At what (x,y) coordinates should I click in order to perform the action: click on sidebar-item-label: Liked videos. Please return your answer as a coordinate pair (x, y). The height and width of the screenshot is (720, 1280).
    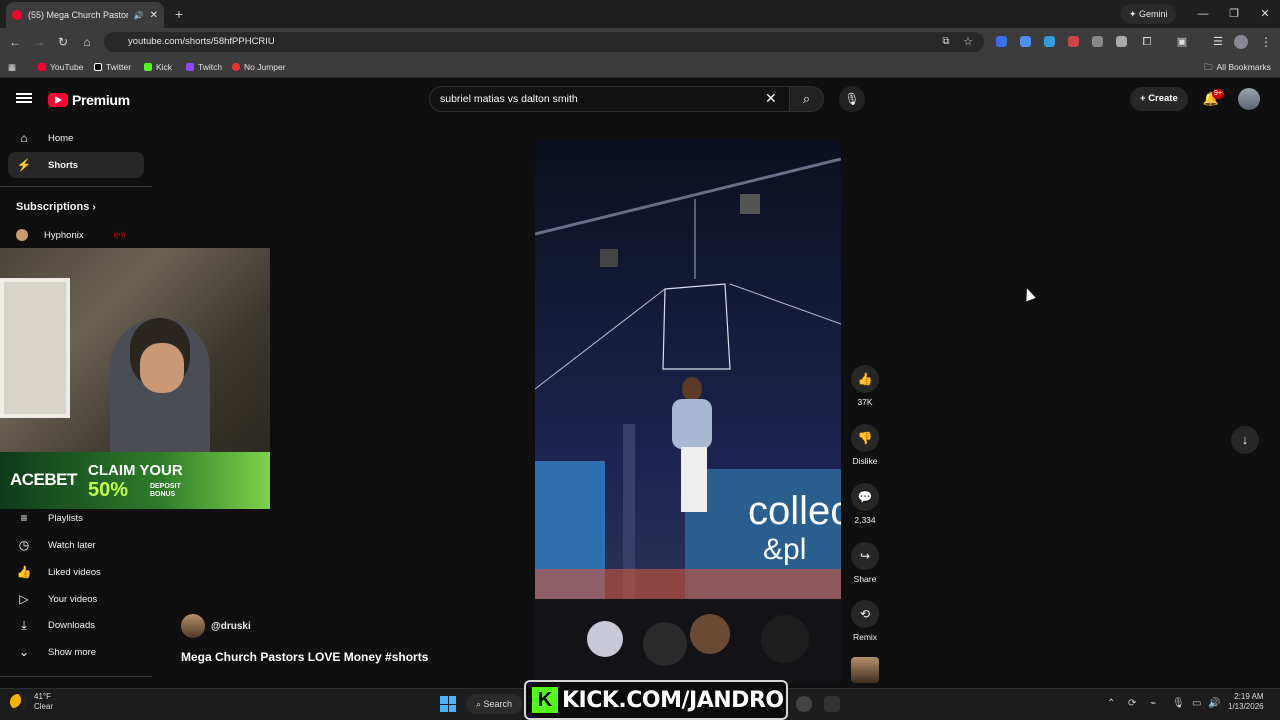
    Looking at the image, I should click on (74, 572).